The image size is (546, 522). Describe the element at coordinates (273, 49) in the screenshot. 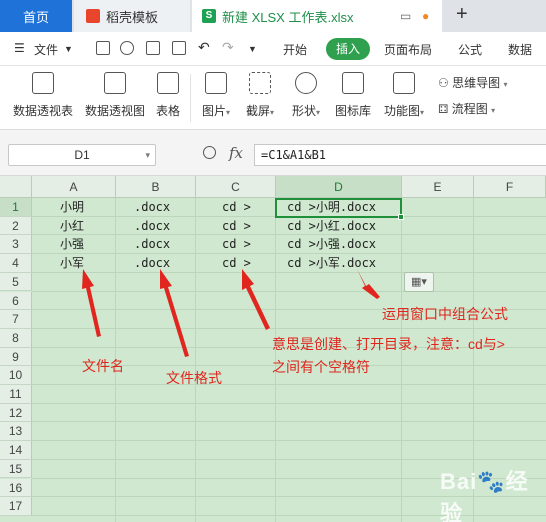

I see `menu-bar: ☰ 文件 ▼ ↶ ↷ ▼ 开始 插入 页面布局 公式 数据` at that location.